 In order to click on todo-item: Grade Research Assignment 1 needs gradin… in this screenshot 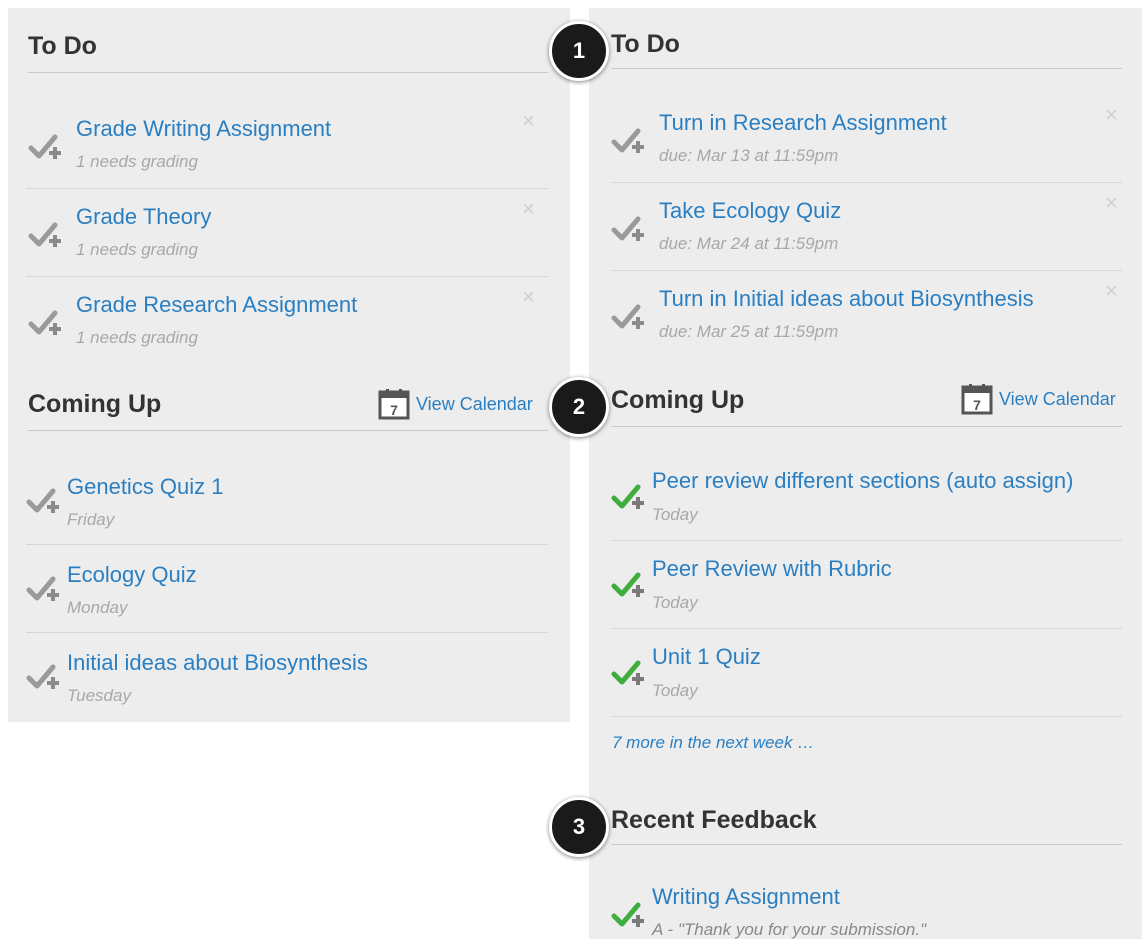, I will do `click(287, 320)`.